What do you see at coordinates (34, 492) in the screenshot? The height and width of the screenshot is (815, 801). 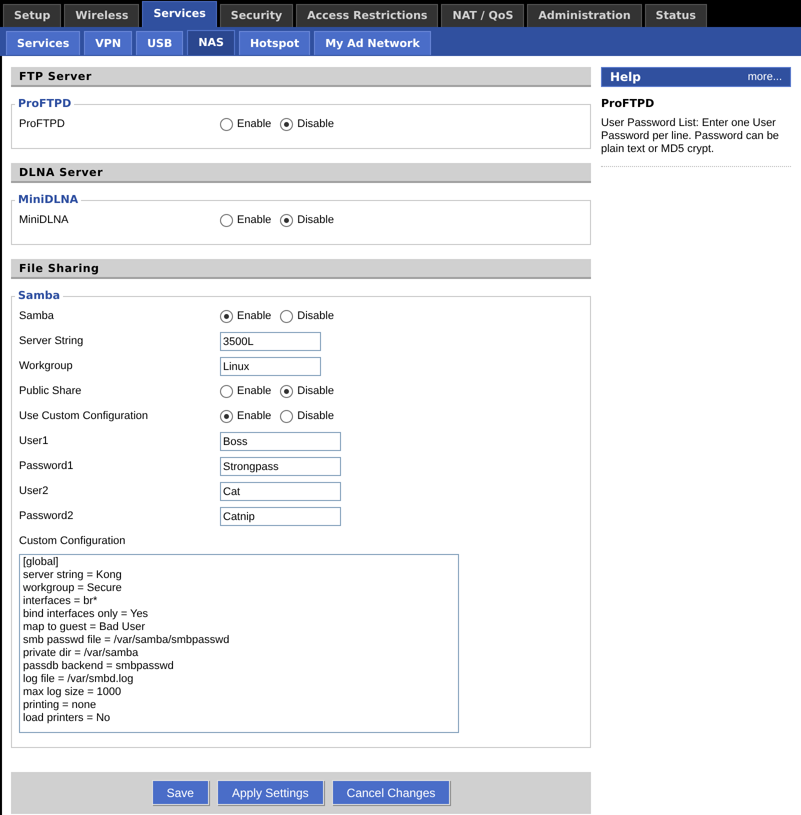 I see `field-label: User2` at bounding box center [34, 492].